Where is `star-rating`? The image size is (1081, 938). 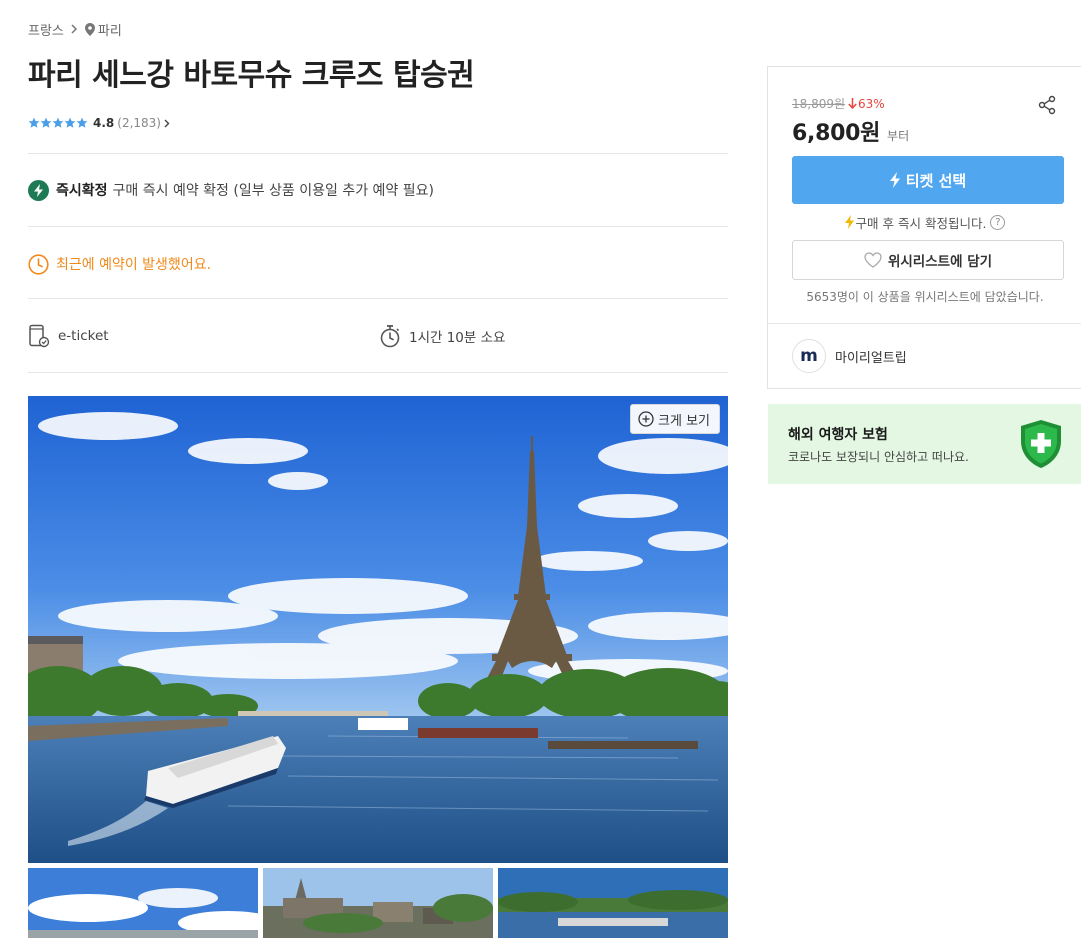 star-rating is located at coordinates (58, 123).